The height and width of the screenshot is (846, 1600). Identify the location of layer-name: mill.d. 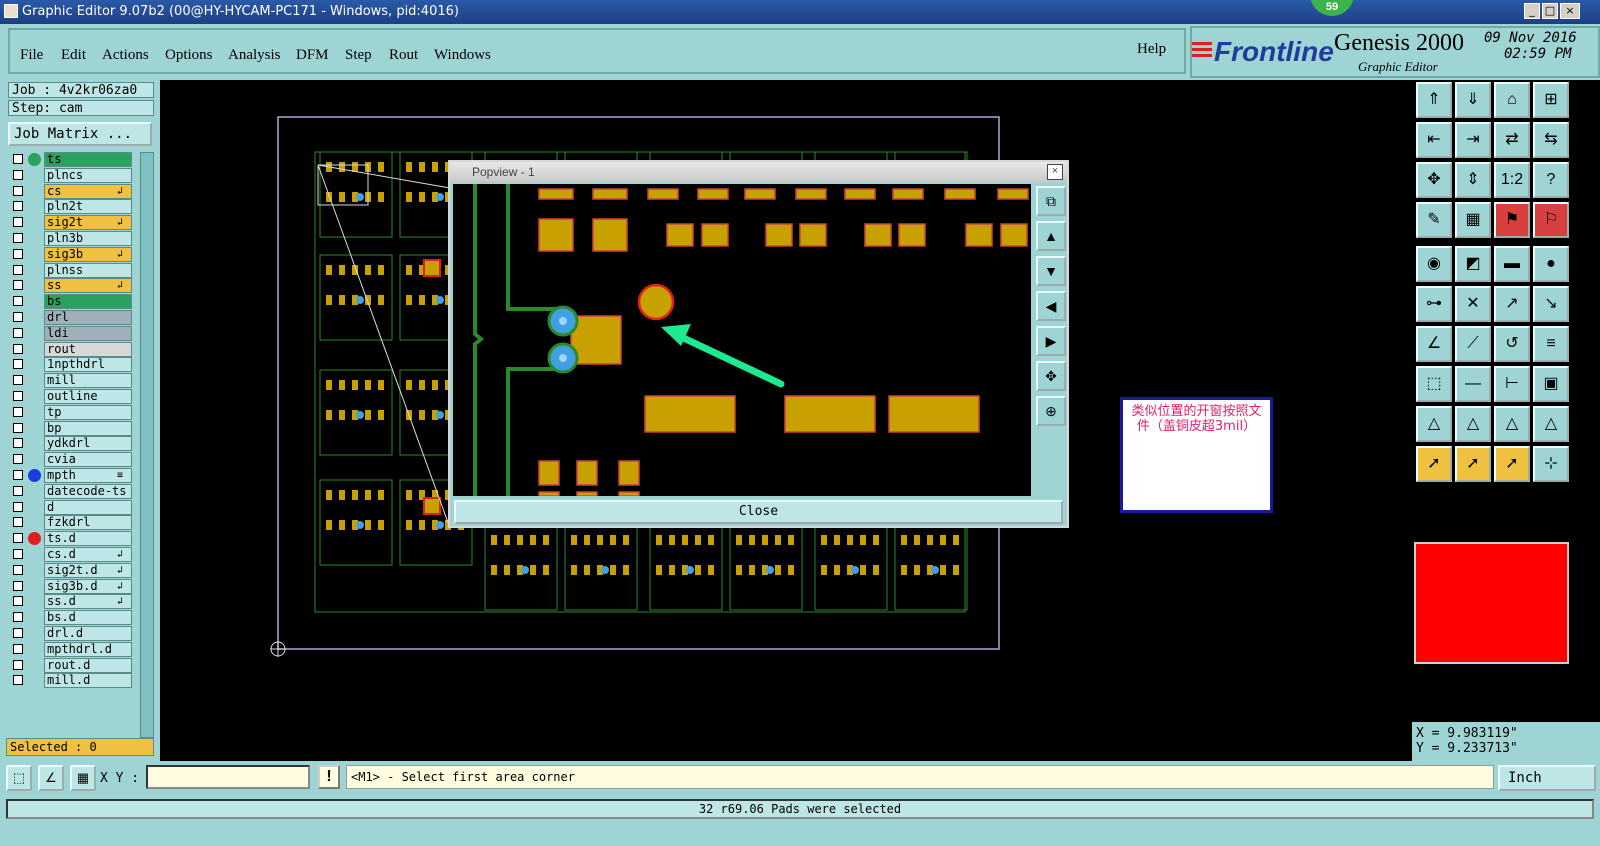
(88, 681).